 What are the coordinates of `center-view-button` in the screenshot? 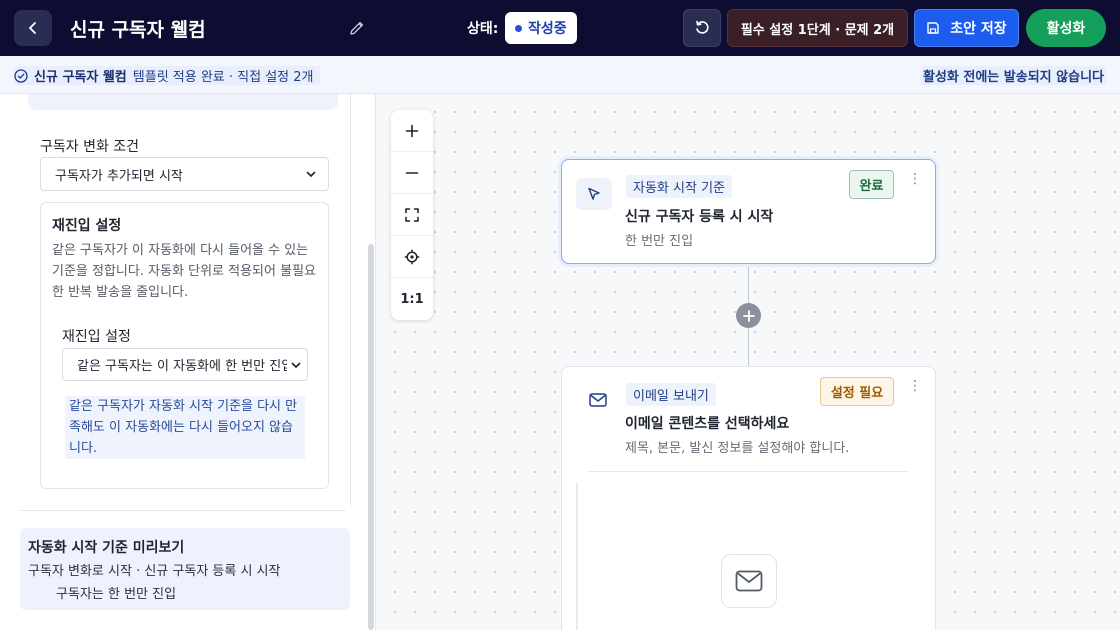 It's located at (412, 257).